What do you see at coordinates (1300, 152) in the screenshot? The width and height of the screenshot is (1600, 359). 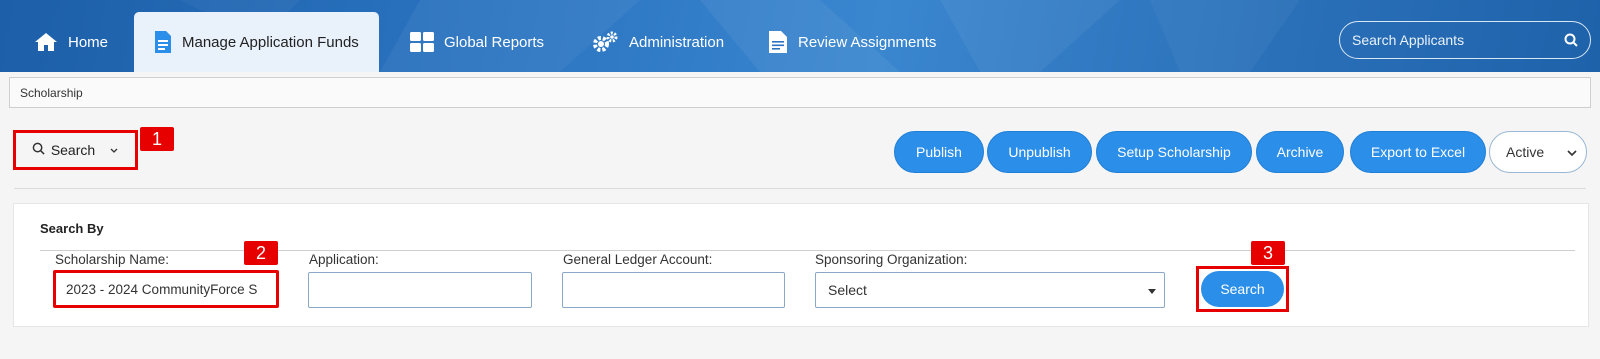 I see `archive-button: Archive` at bounding box center [1300, 152].